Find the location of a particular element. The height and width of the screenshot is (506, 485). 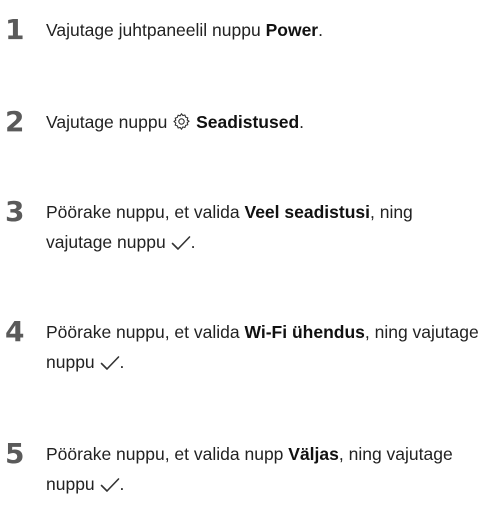

step-instruction: Vajutage juhtpaneelil nuppu Power. is located at coordinates (264, 30).